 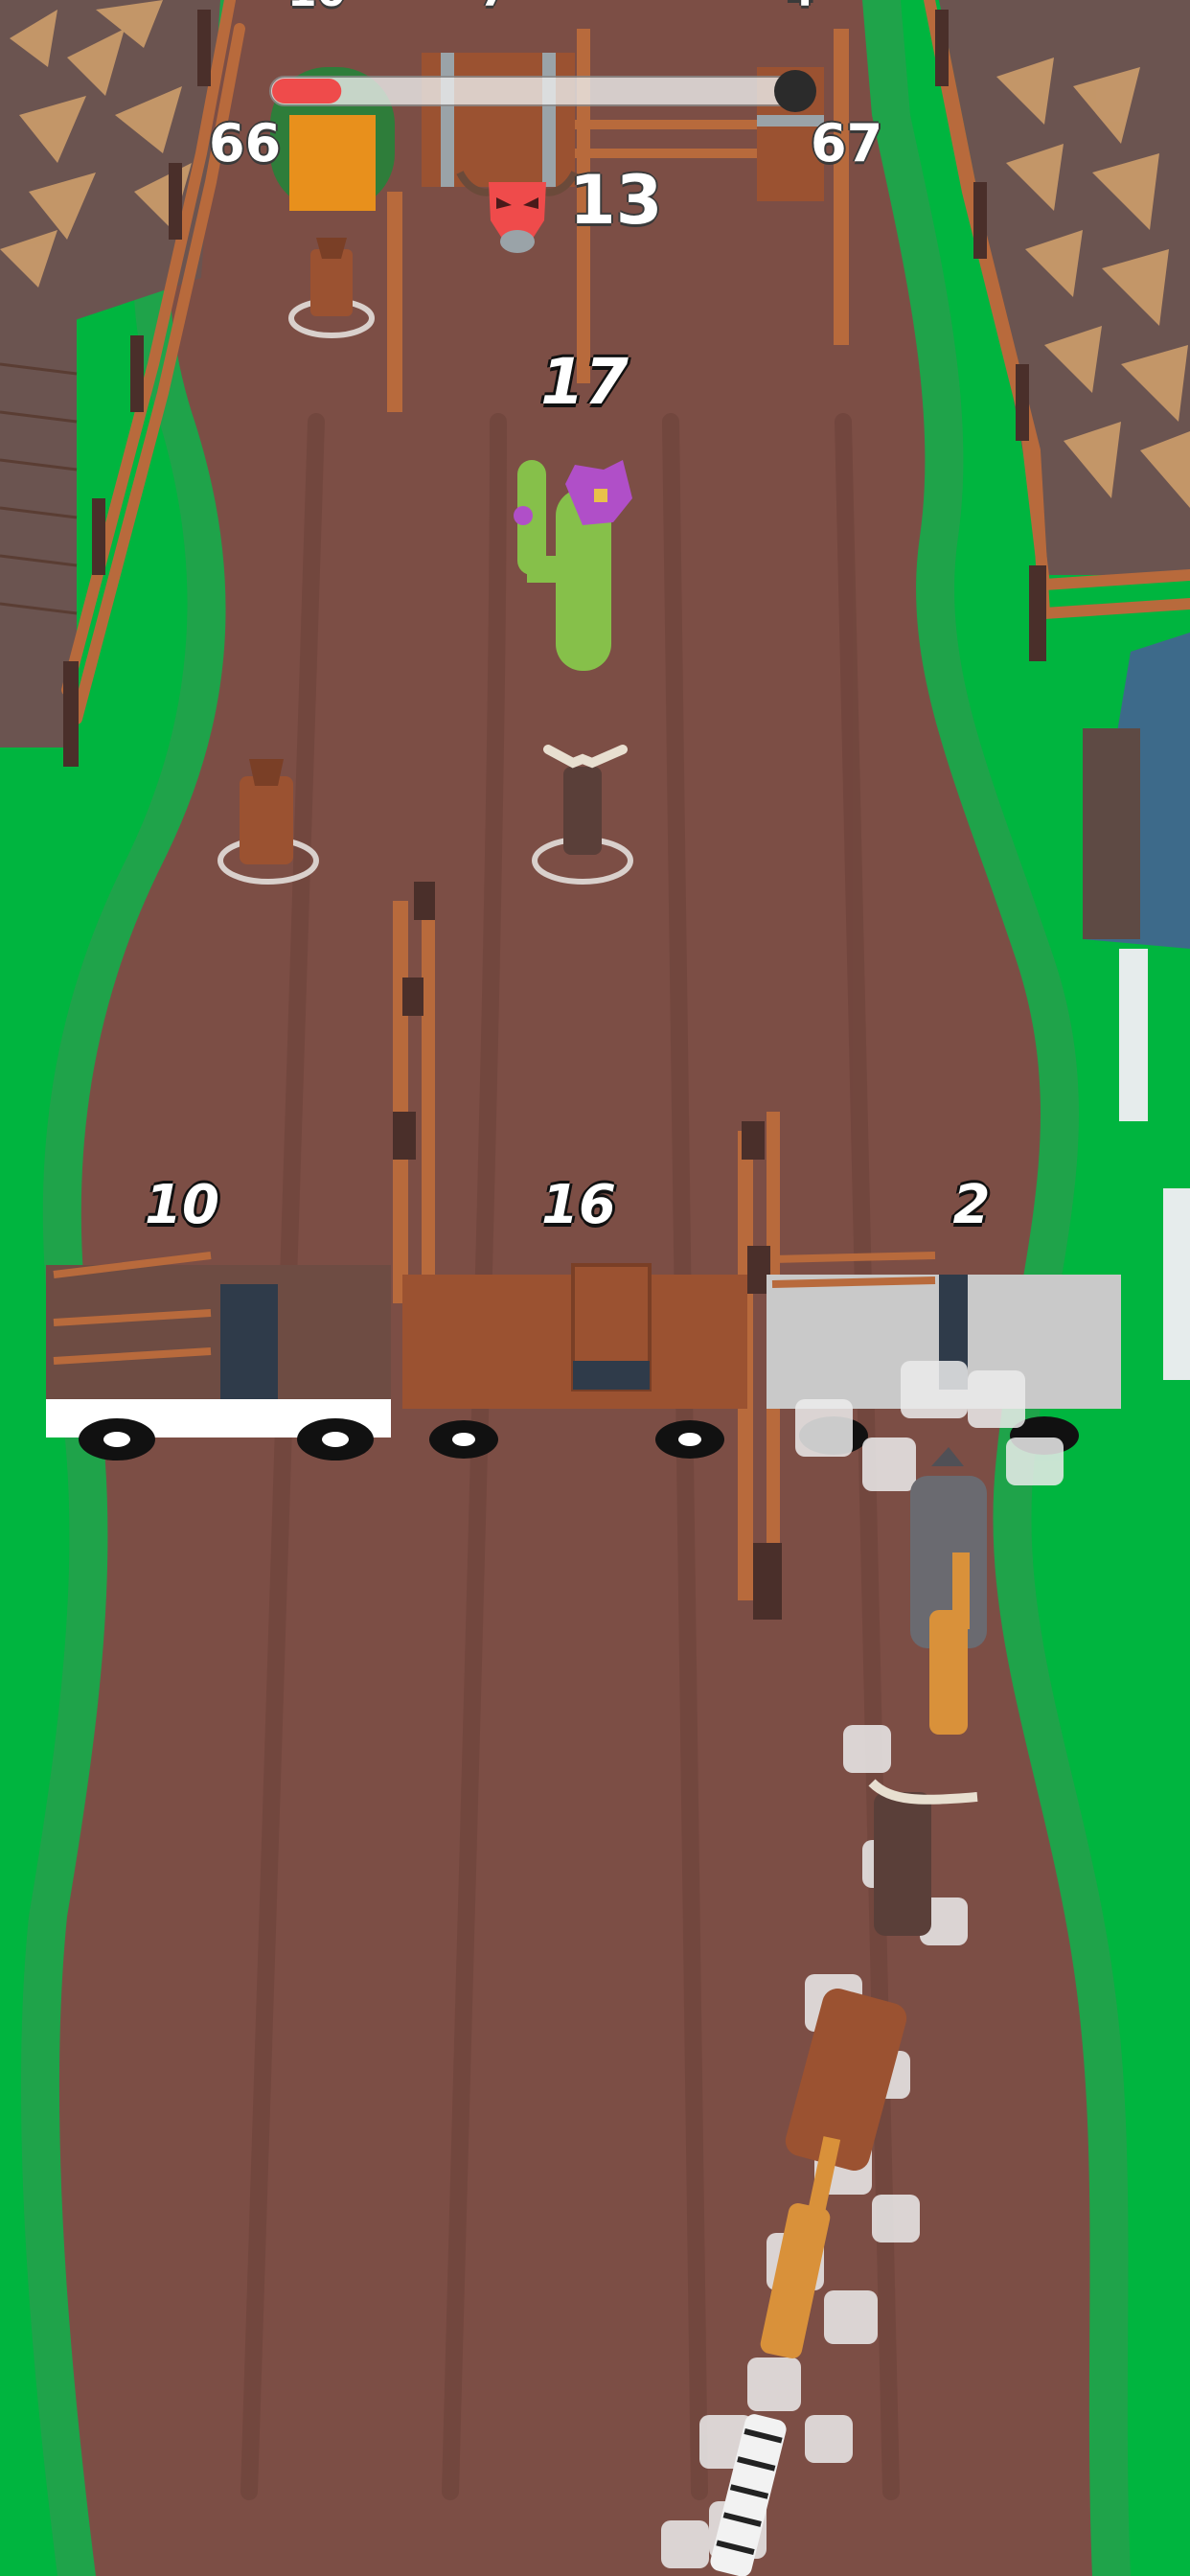 What do you see at coordinates (616, 200) in the screenshot?
I see `boss-count-label: 13` at bounding box center [616, 200].